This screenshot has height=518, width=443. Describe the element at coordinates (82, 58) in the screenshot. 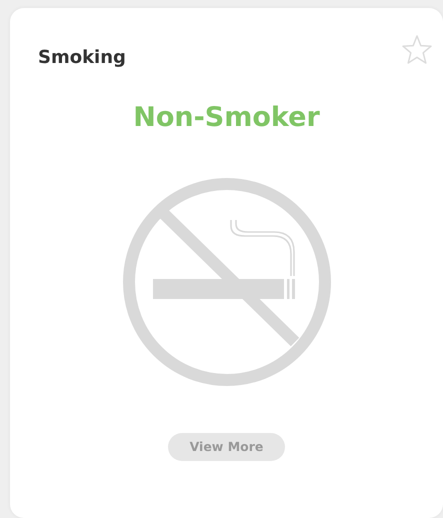

I see `card-title: Smoking` at that location.